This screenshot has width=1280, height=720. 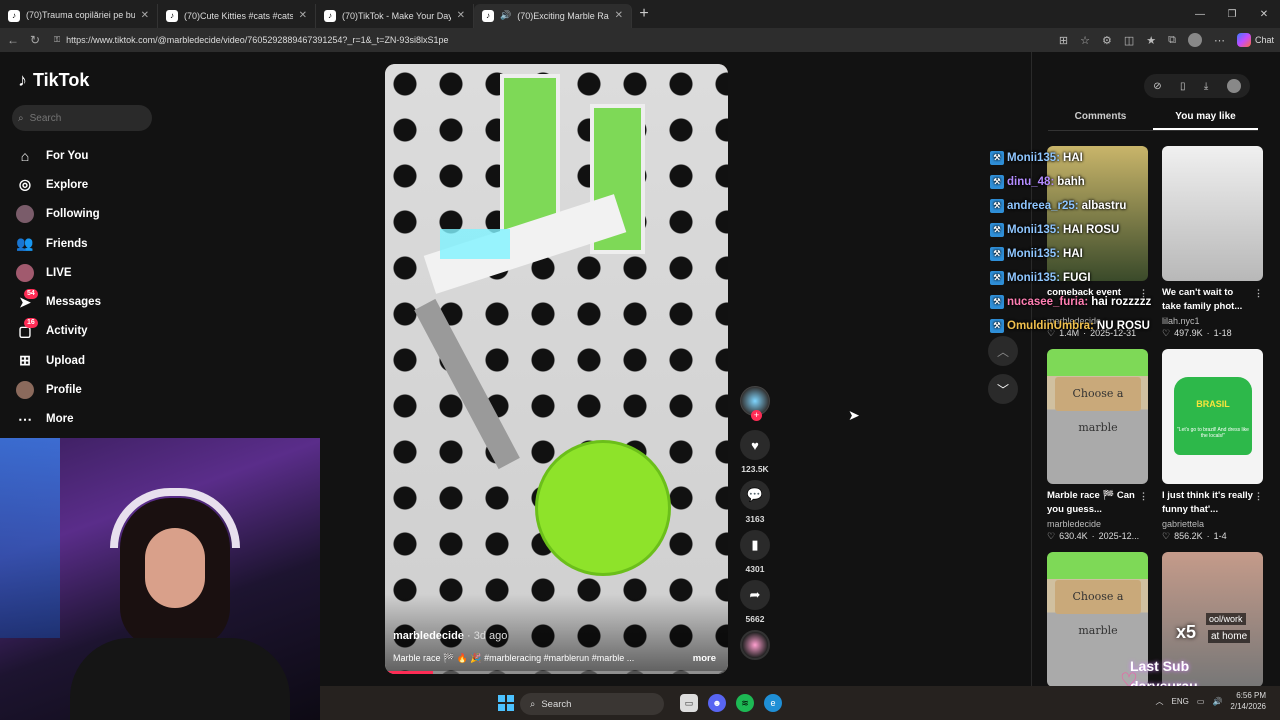 What do you see at coordinates (1003, 389) in the screenshot?
I see `chevron-down-icon: ﹀` at bounding box center [1003, 389].